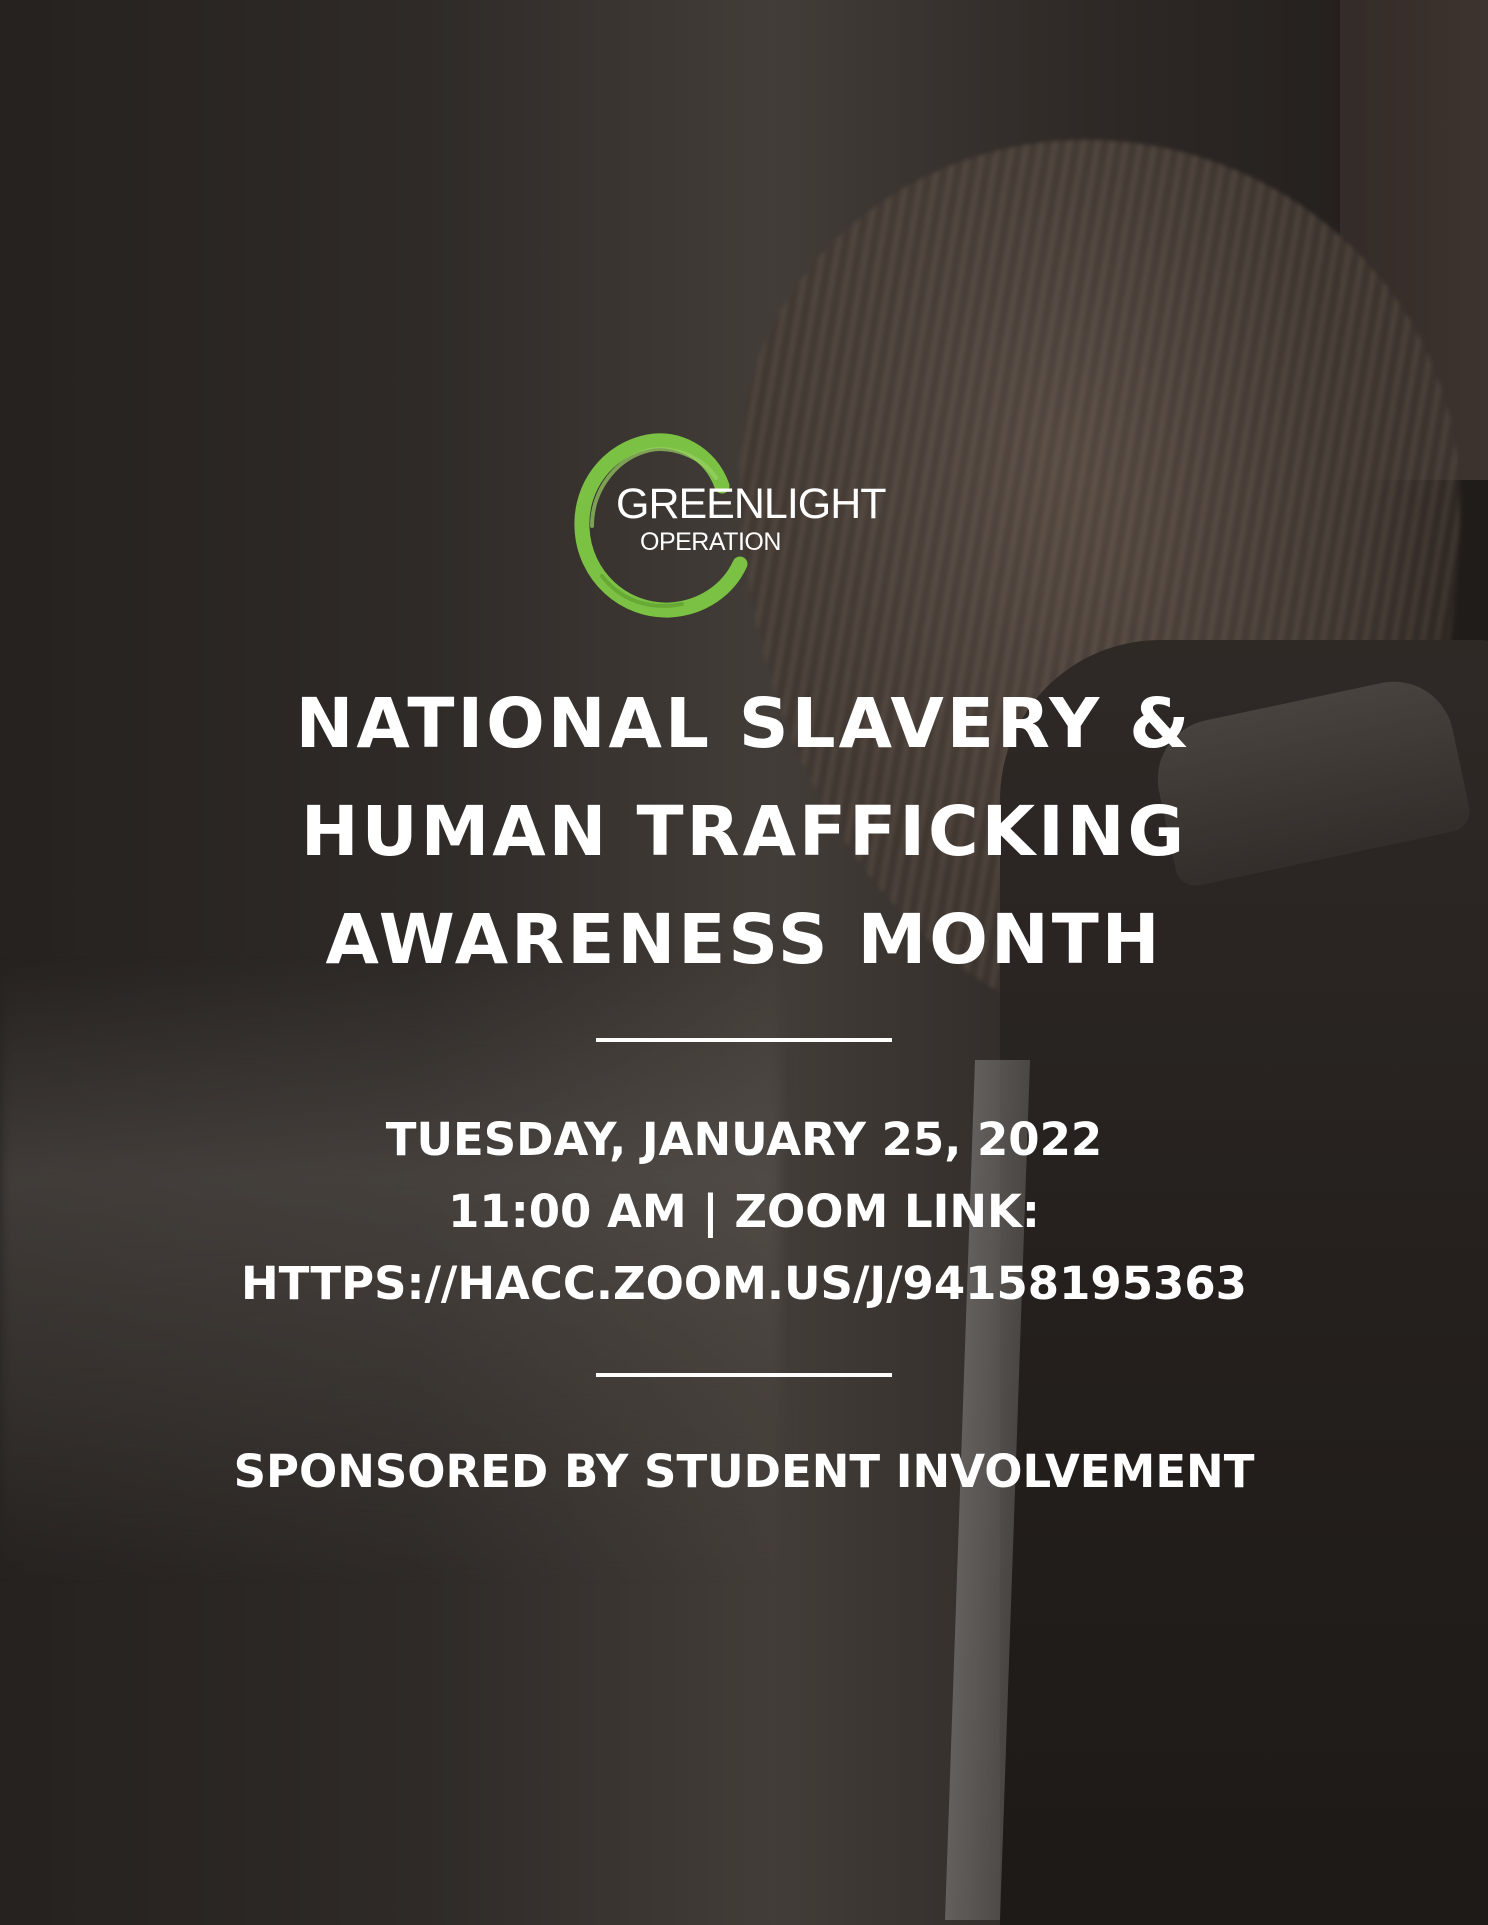  Describe the element at coordinates (744, 1284) in the screenshot. I see `zoom-link: HTTPS://HACC.ZOOM.US/J/94158195363` at that location.